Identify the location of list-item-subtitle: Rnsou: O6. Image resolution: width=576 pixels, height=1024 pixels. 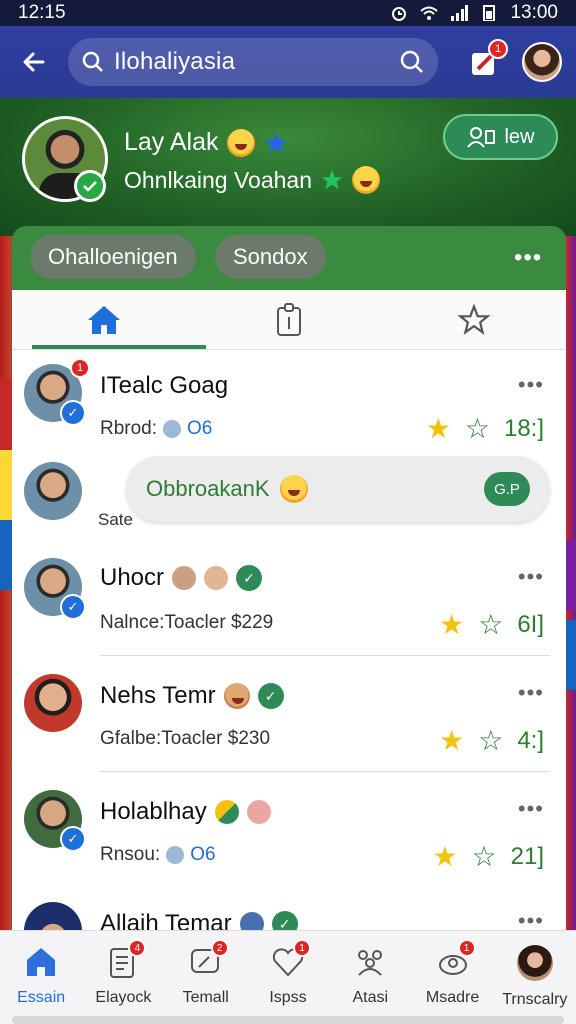
(158, 855).